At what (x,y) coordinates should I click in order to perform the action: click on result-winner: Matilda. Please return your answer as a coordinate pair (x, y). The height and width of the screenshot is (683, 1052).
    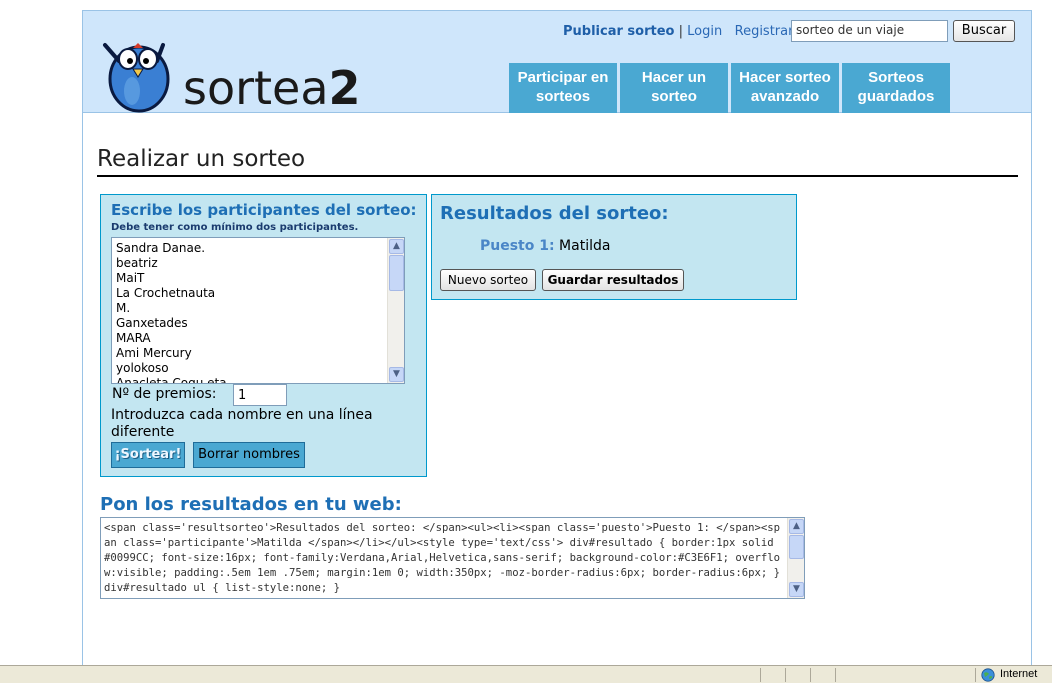
    Looking at the image, I should click on (585, 246).